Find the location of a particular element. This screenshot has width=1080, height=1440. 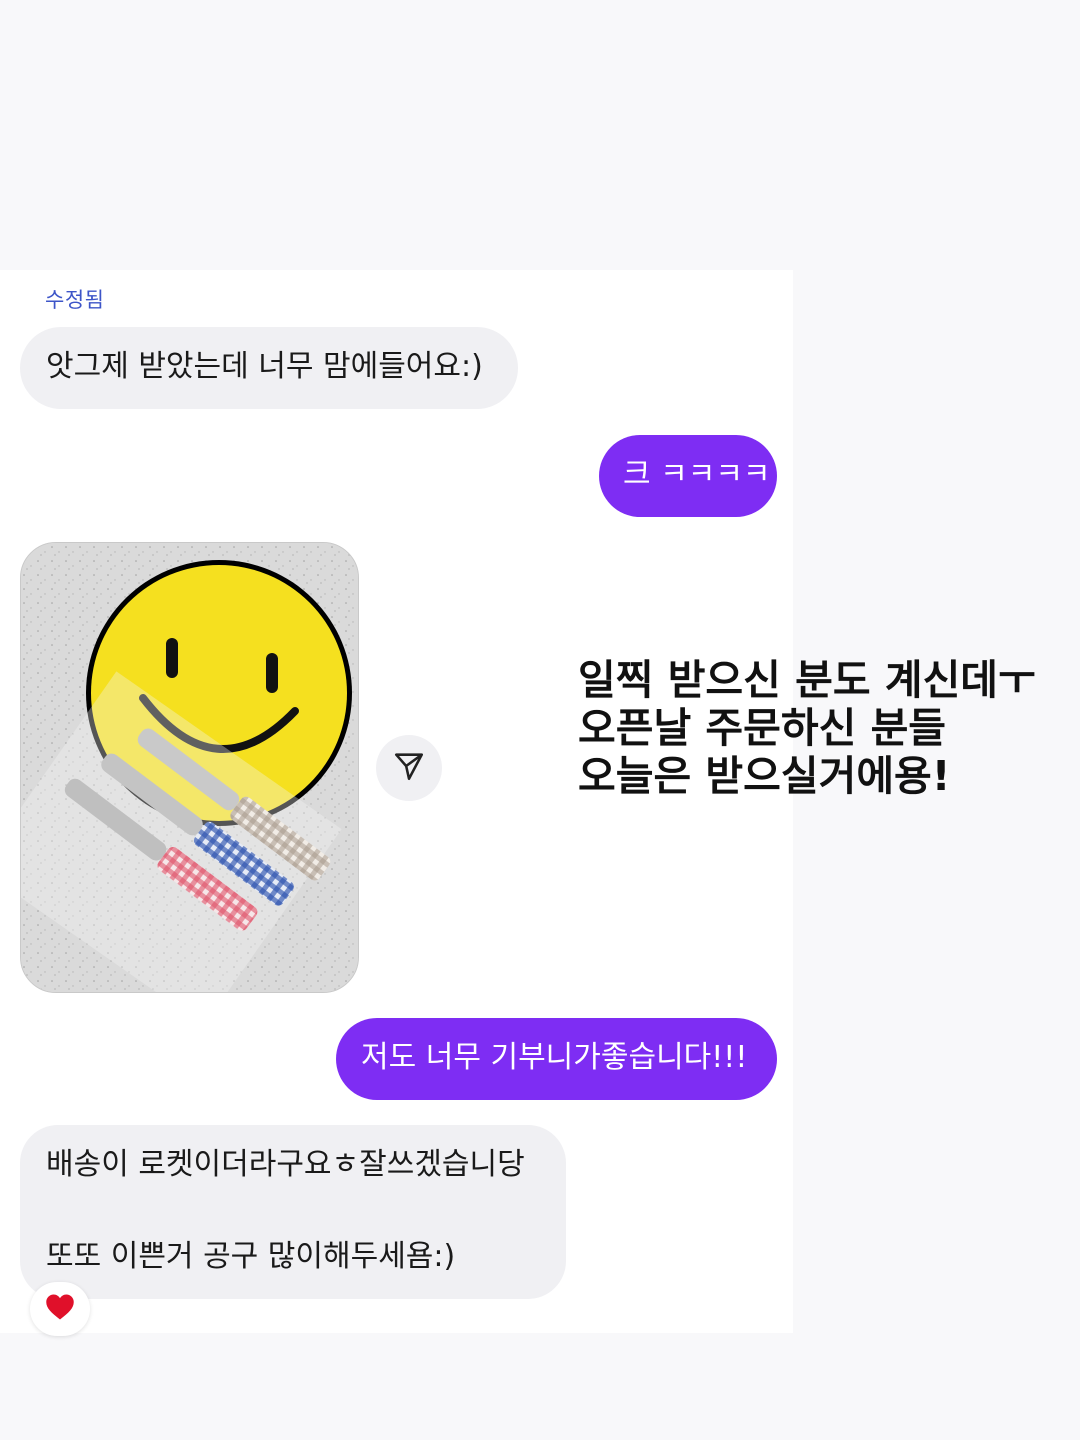

overlay-caption: 일찍 받으신 분도 계신데ㅜ 오픈날 주문하신 분들 오늘은 받으실거에용! is located at coordinates (807, 728).